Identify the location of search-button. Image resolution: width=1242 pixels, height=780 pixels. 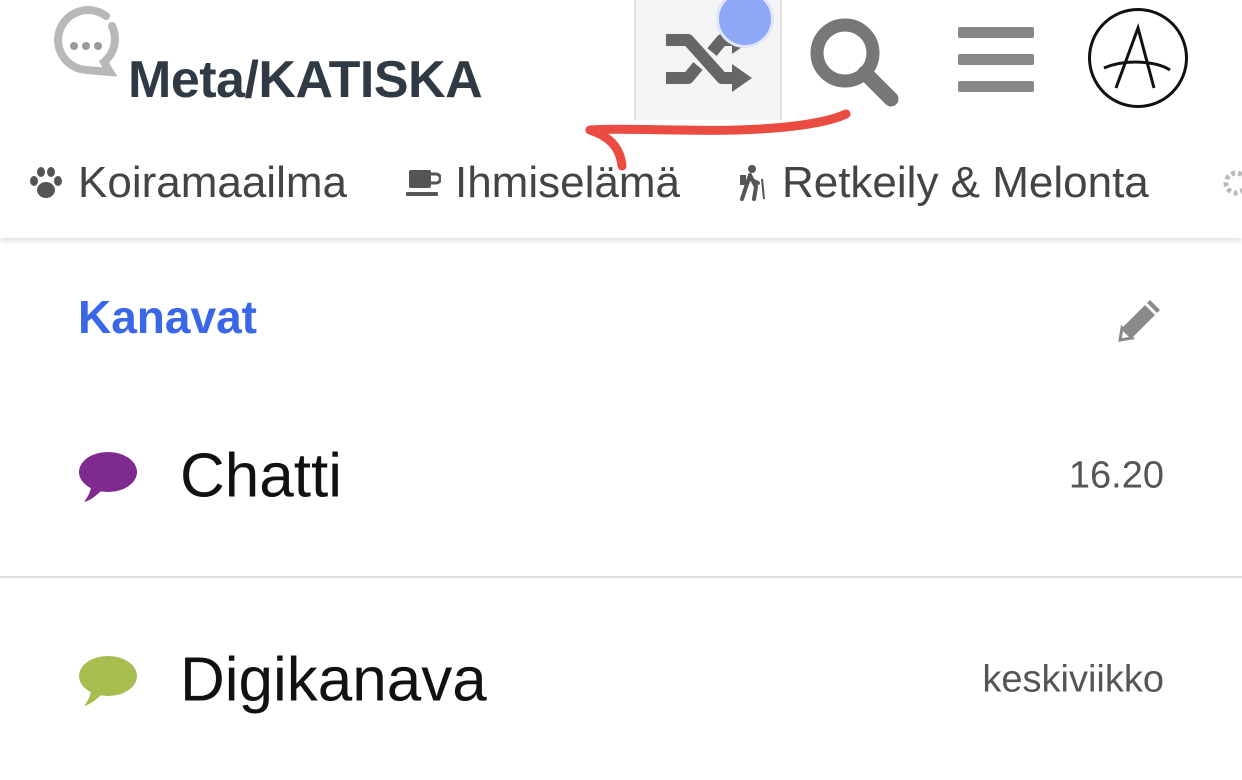
(852, 60).